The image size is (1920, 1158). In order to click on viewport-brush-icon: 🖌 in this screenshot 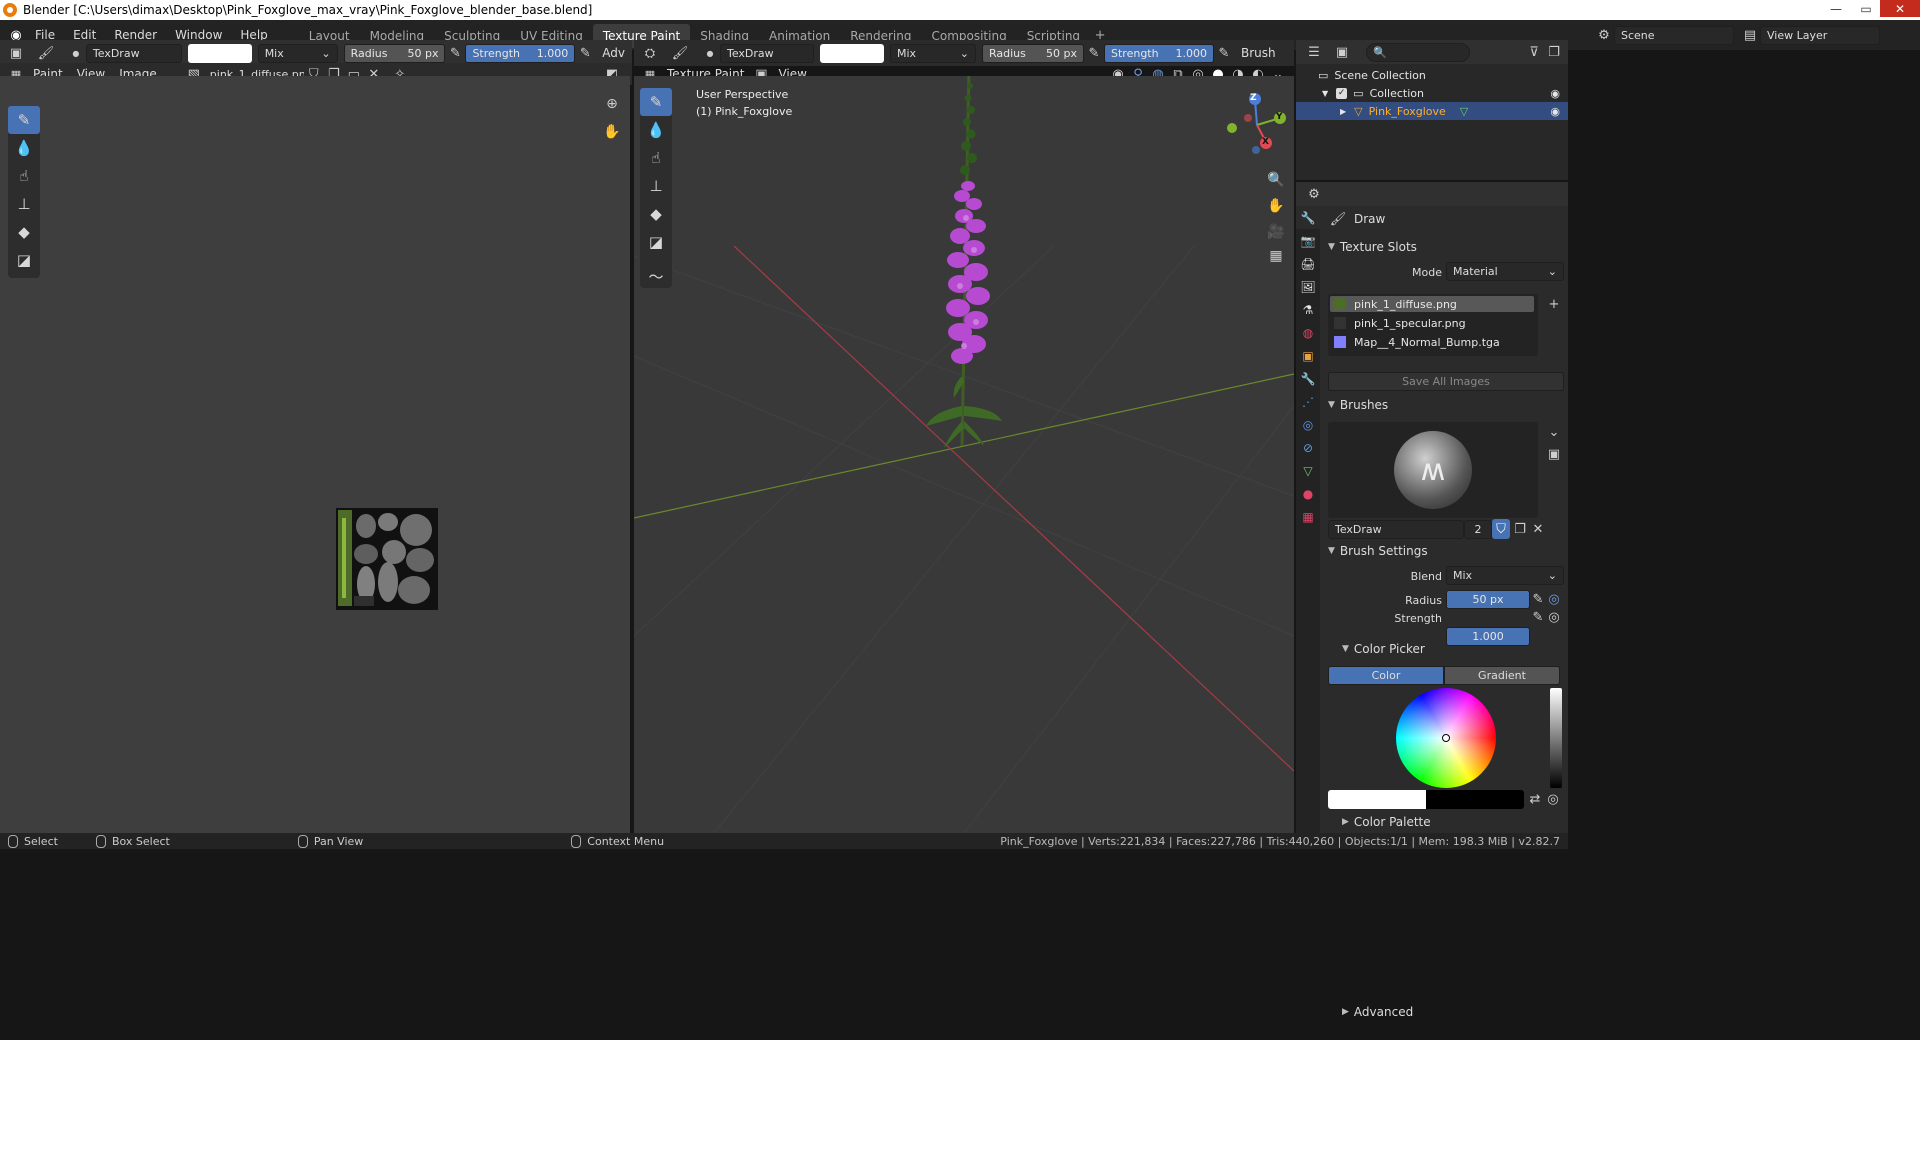, I will do `click(680, 53)`.